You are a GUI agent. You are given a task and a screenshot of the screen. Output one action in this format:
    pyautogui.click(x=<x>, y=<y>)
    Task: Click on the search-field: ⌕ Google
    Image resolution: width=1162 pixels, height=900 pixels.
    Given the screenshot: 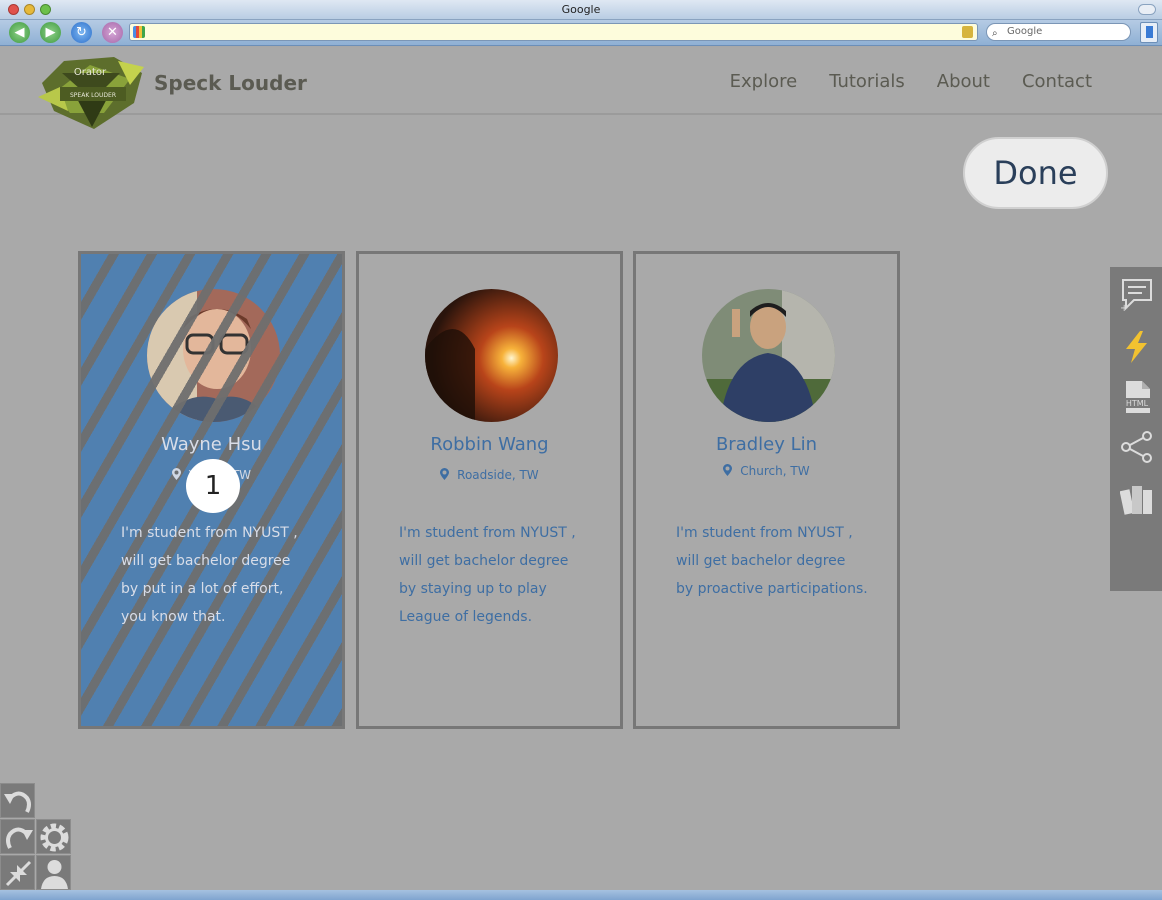 What is the action you would take?
    pyautogui.click(x=1058, y=32)
    